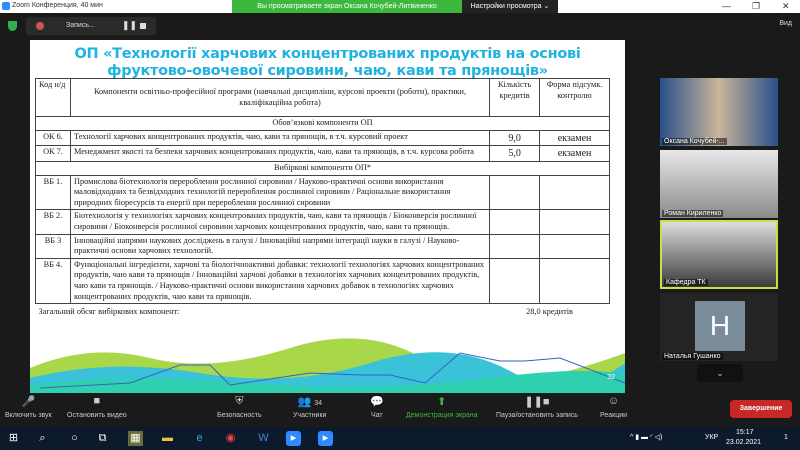  Describe the element at coordinates (442, 415) in the screenshot. I see `label: Демонстрация экрана` at that location.